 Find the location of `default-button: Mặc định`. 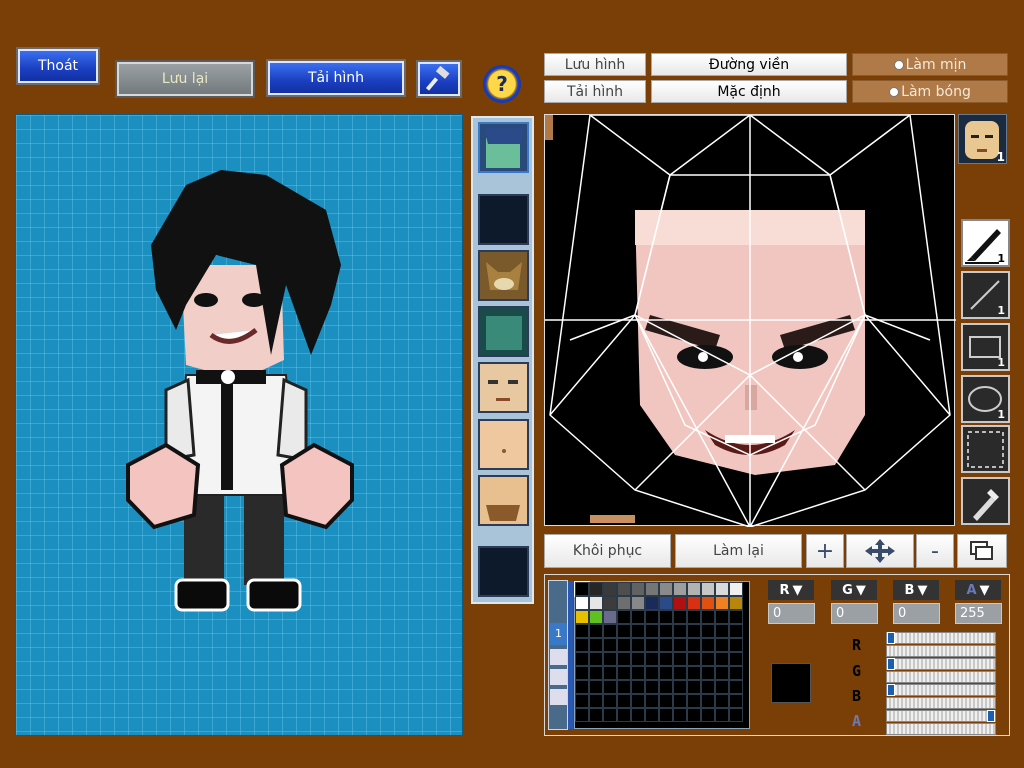

default-button: Mặc định is located at coordinates (749, 91).